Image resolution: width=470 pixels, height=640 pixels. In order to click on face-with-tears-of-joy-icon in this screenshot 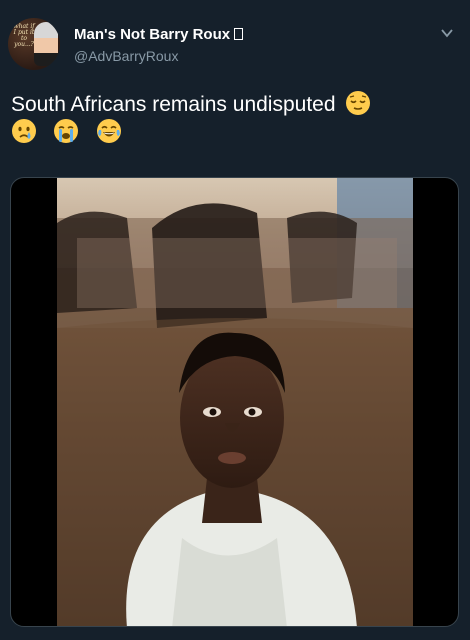, I will do `click(108, 131)`.